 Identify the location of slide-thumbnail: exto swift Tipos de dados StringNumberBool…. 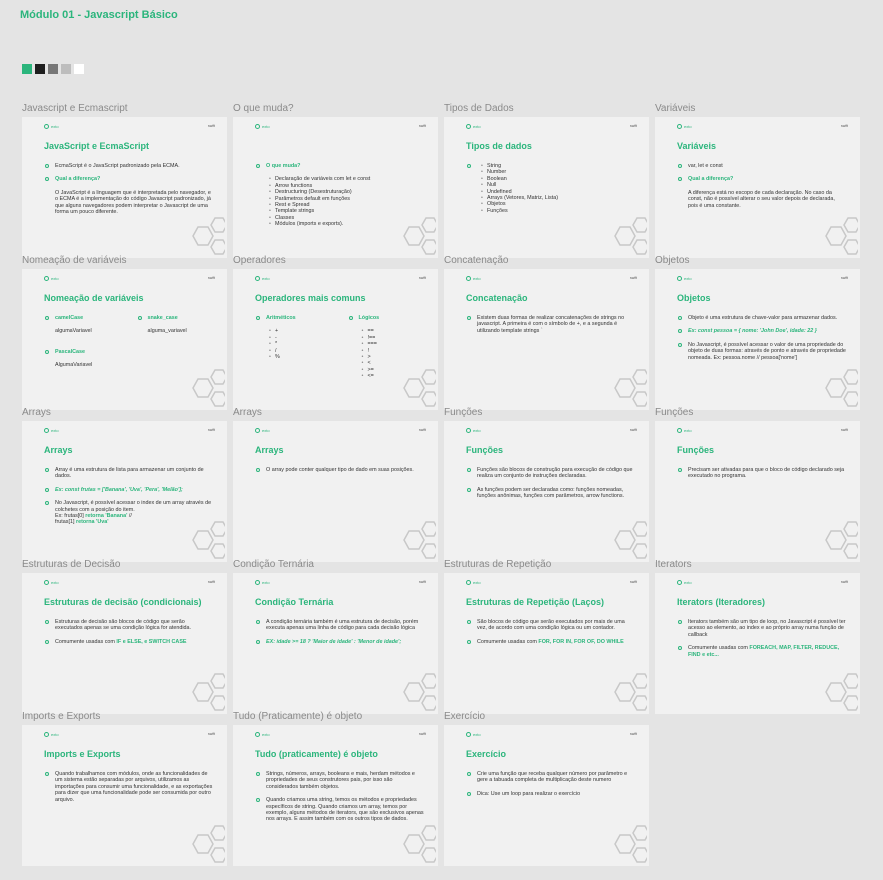
(546, 187).